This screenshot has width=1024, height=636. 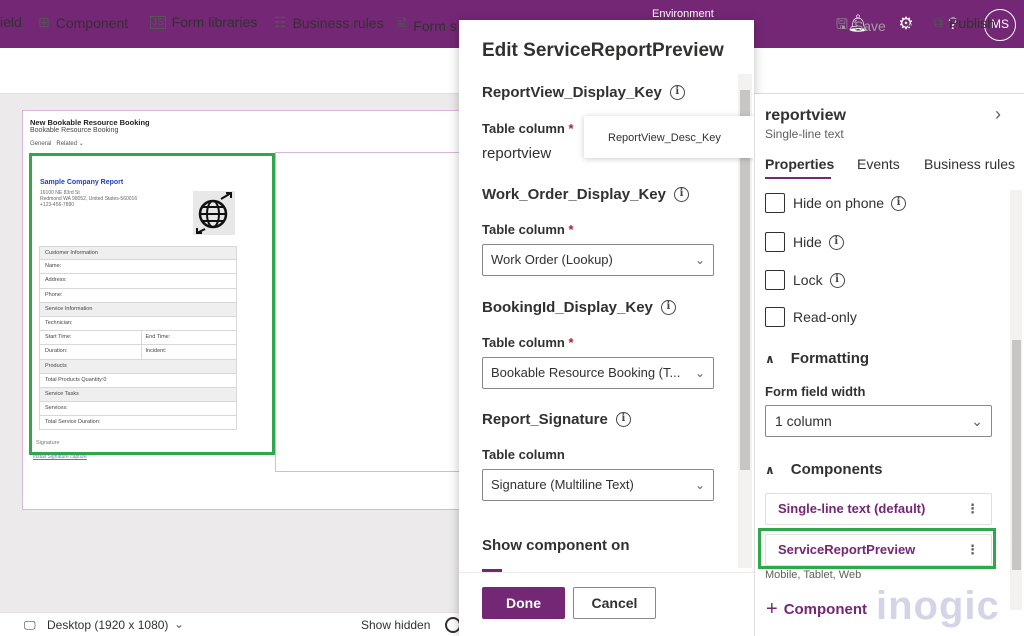 I want to click on row-label: Service Information, so click(x=69, y=308).